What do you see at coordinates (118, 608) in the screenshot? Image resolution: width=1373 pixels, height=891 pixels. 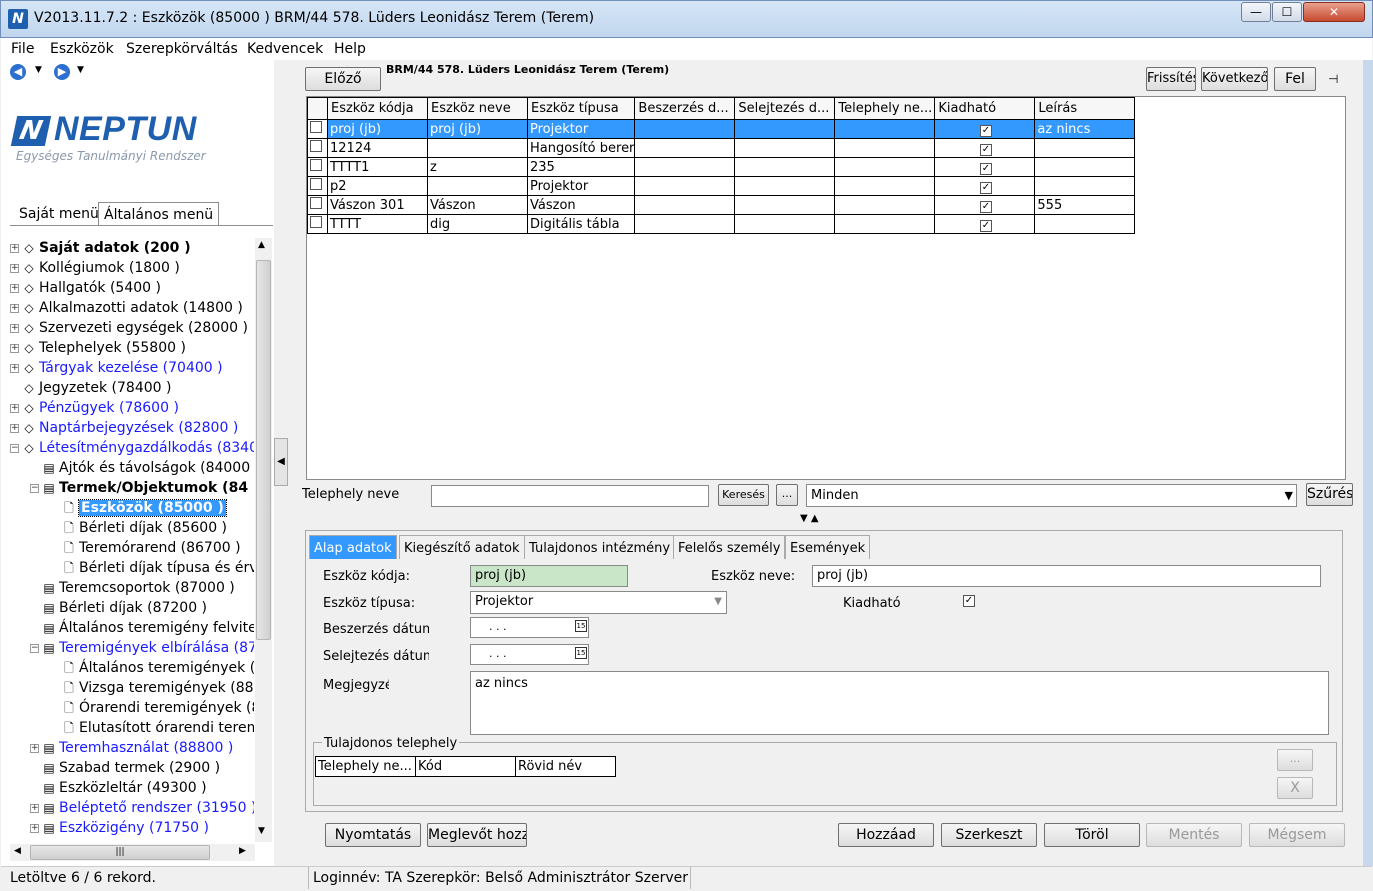 I see `tree-item: ▤ Bérleti díjak (87200 )` at bounding box center [118, 608].